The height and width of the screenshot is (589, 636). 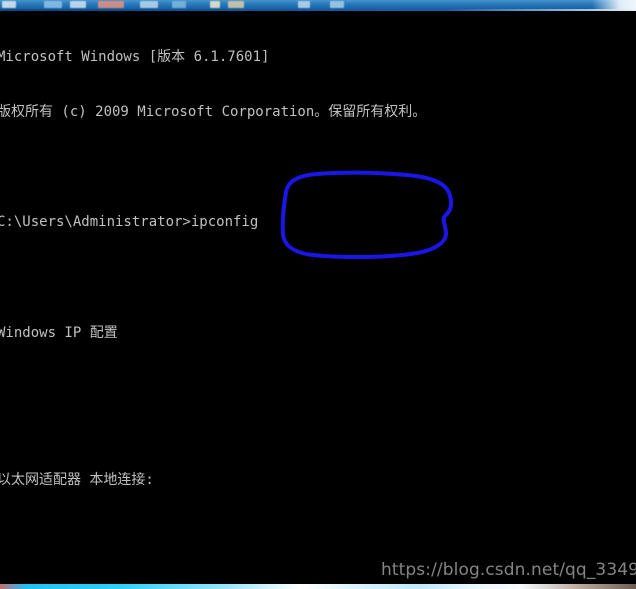 I want to click on console-config-title: Windows IP 配置, so click(x=59, y=332).